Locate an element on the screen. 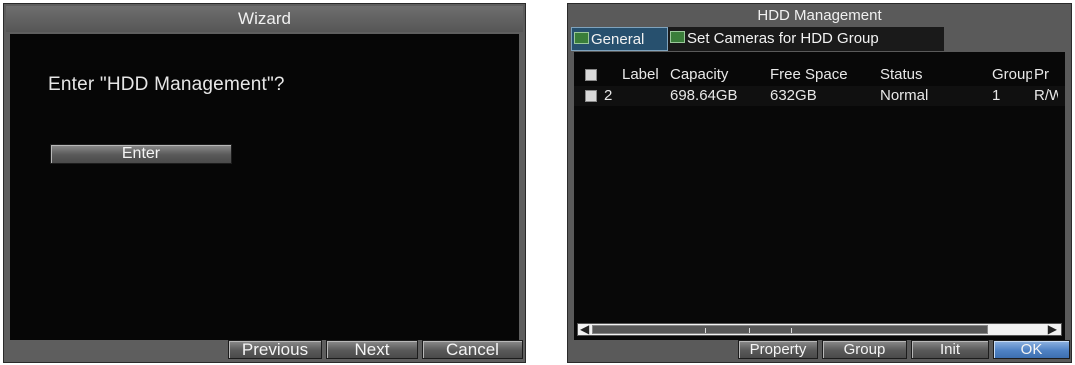 The width and height of the screenshot is (1075, 365). init-button: Init is located at coordinates (950, 349).